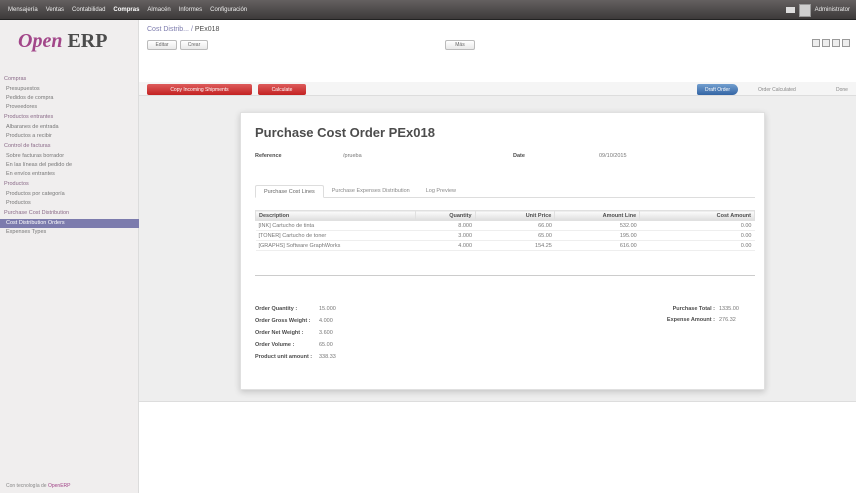 The height and width of the screenshot is (493, 856). Describe the element at coordinates (69, 232) in the screenshot. I see `sidebar-item-expenses-types: Expenses Types` at that location.